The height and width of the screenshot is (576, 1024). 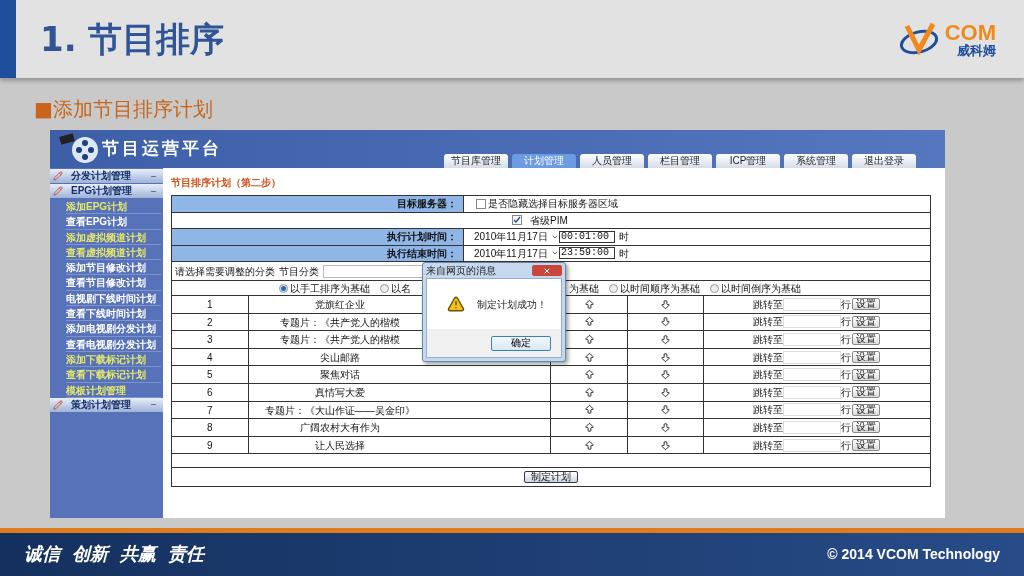 What do you see at coordinates (210, 339) in the screenshot?
I see `table-cell: 3` at bounding box center [210, 339].